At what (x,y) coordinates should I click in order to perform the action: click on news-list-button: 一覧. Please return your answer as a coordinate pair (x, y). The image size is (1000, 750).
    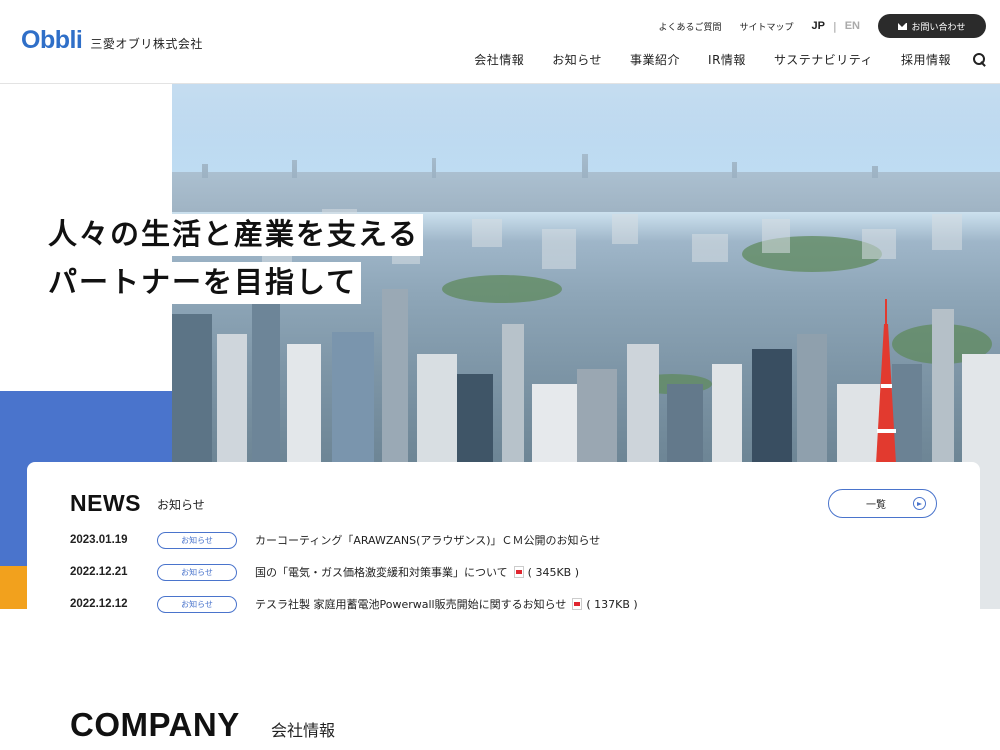
    Looking at the image, I should click on (882, 503).